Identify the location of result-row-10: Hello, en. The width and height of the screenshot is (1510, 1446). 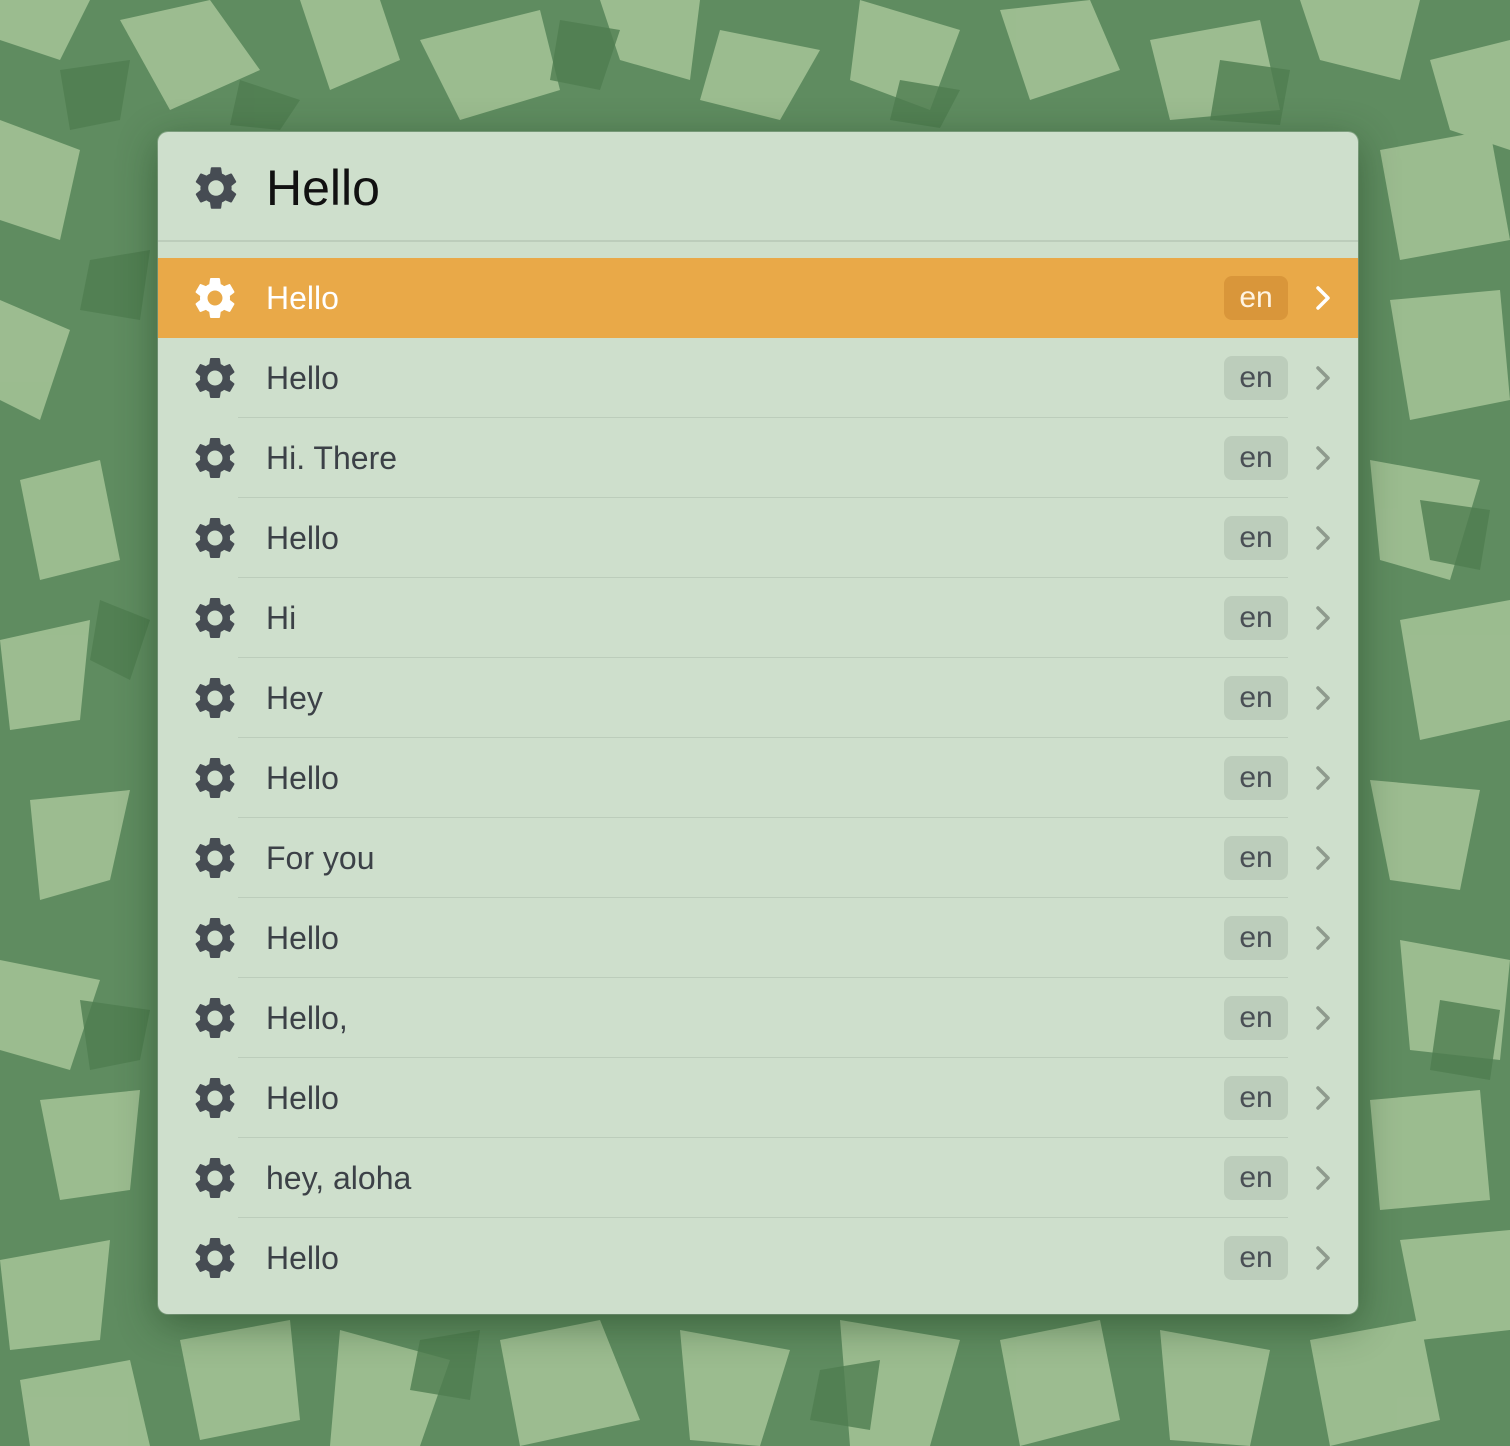
(758, 1018).